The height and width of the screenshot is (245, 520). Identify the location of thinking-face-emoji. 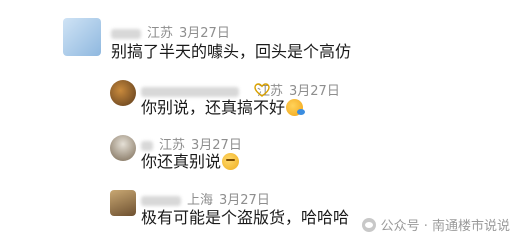
(231, 161).